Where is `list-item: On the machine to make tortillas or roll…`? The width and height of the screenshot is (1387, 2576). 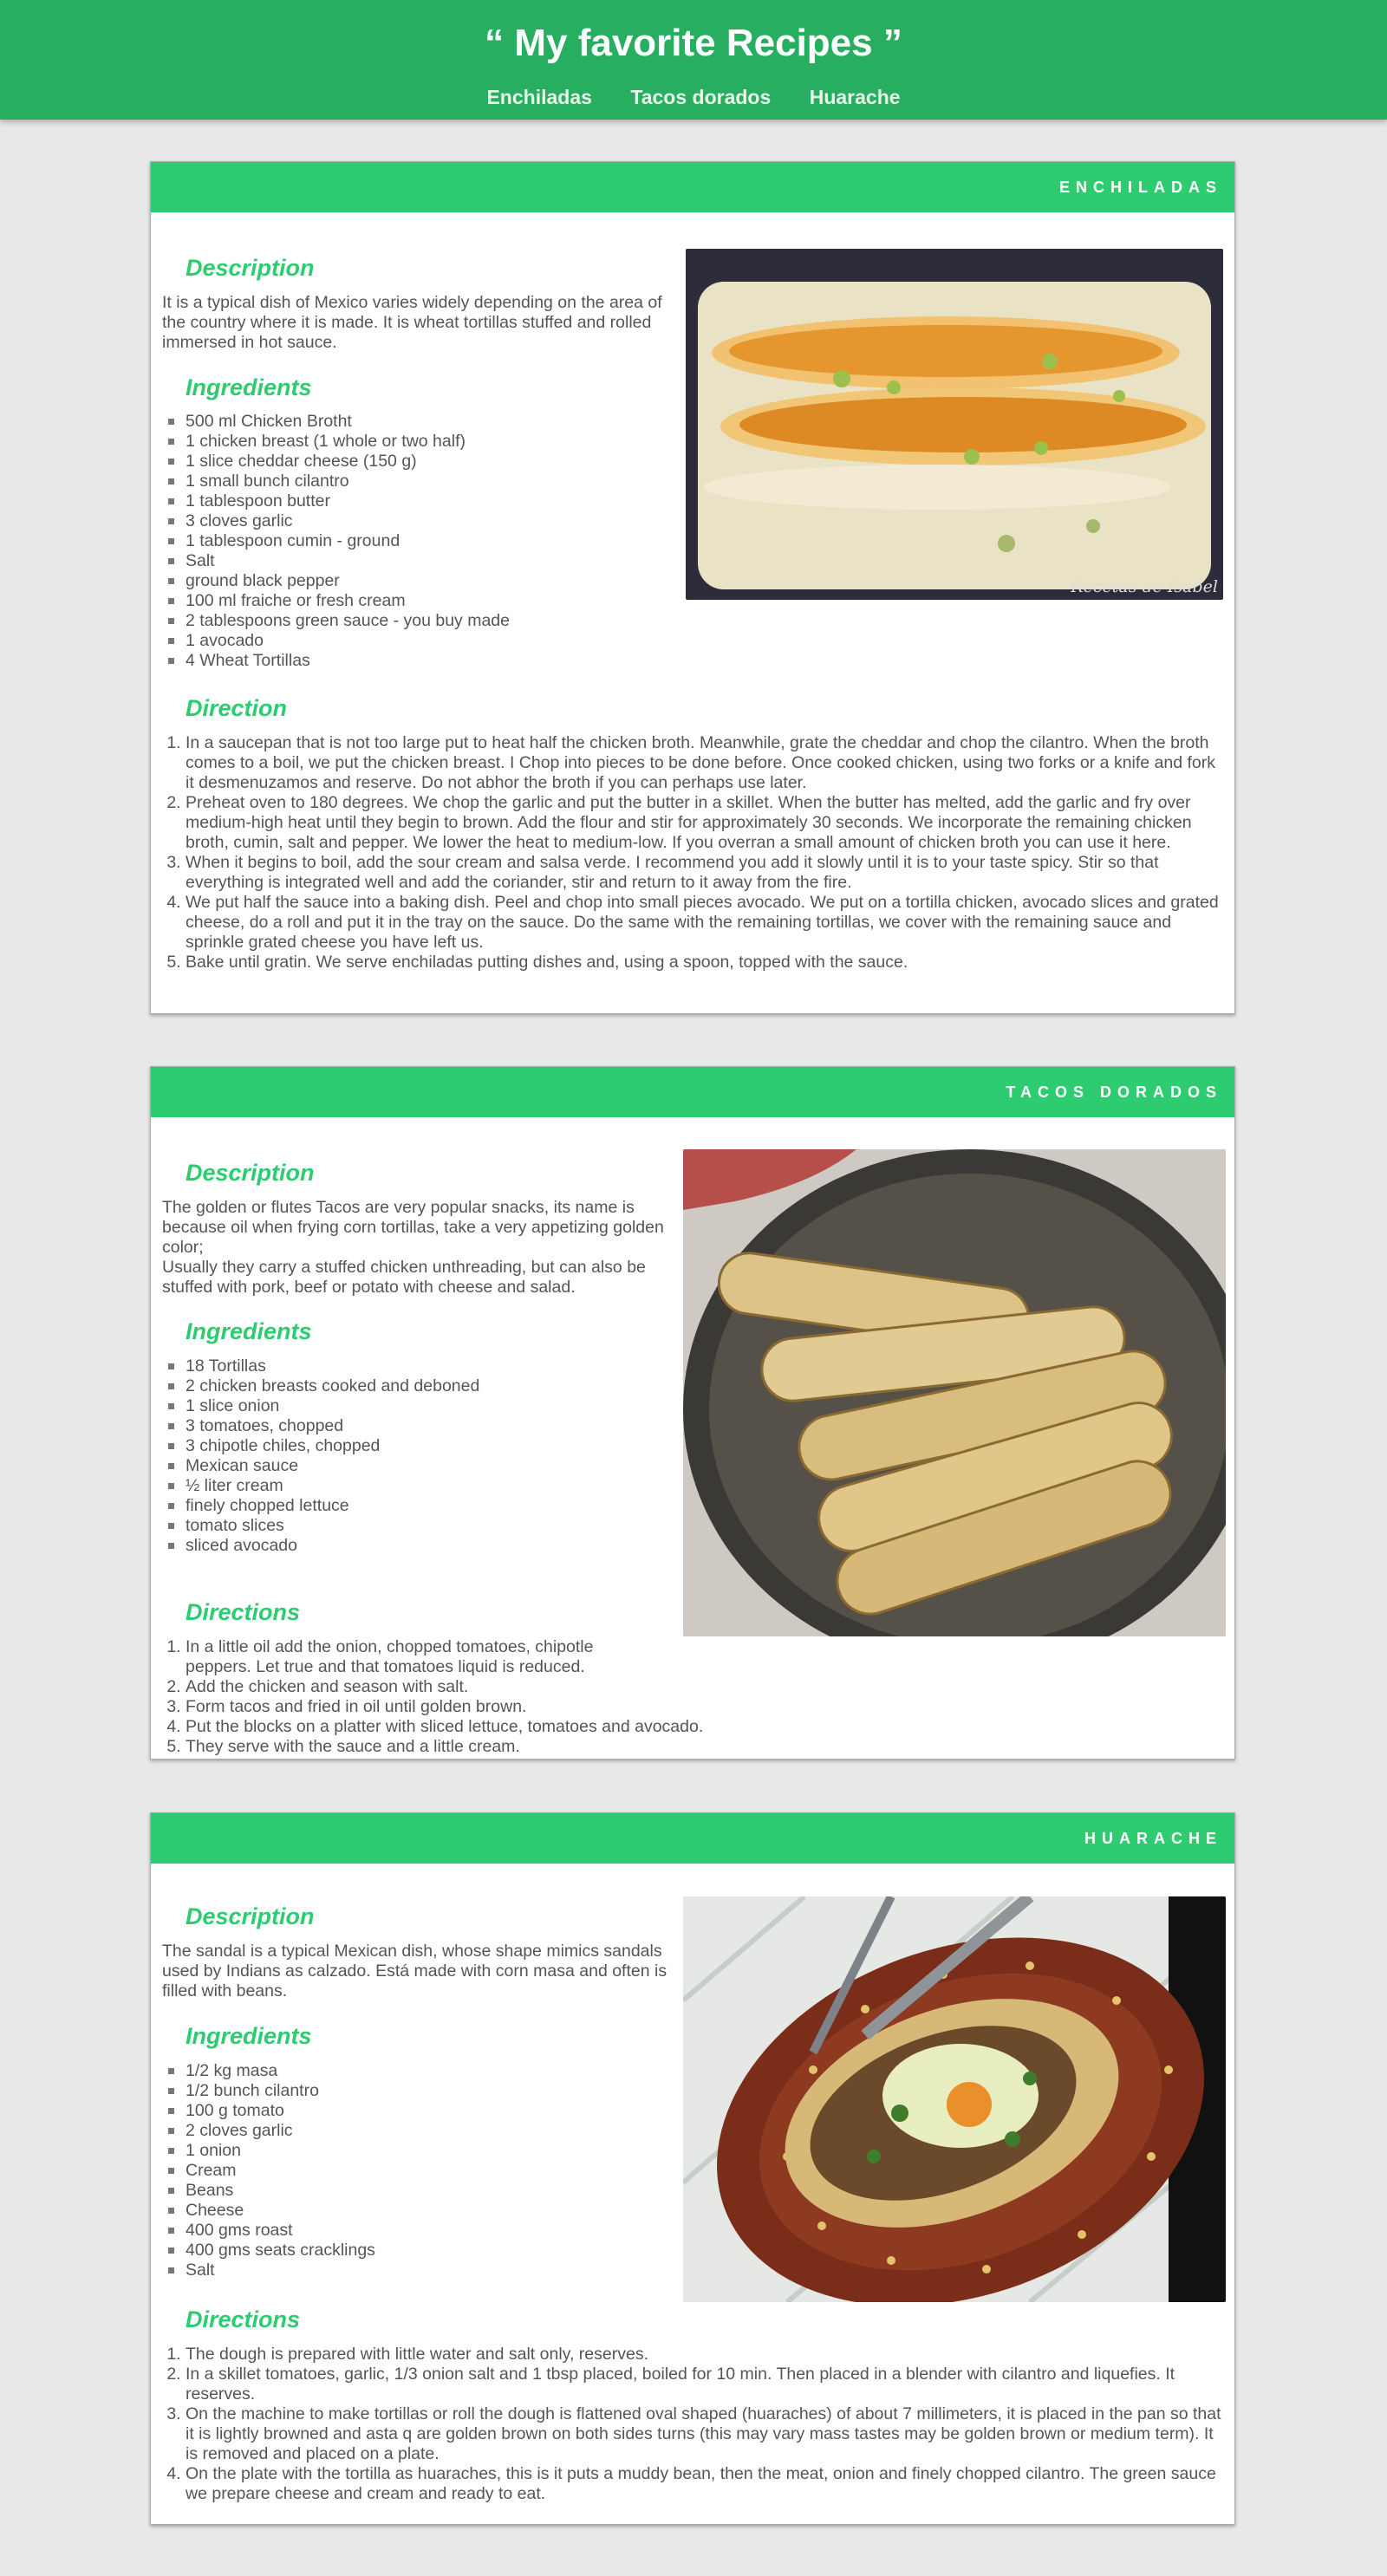
list-item: On the machine to make tortillas or roll… is located at coordinates (706, 2434).